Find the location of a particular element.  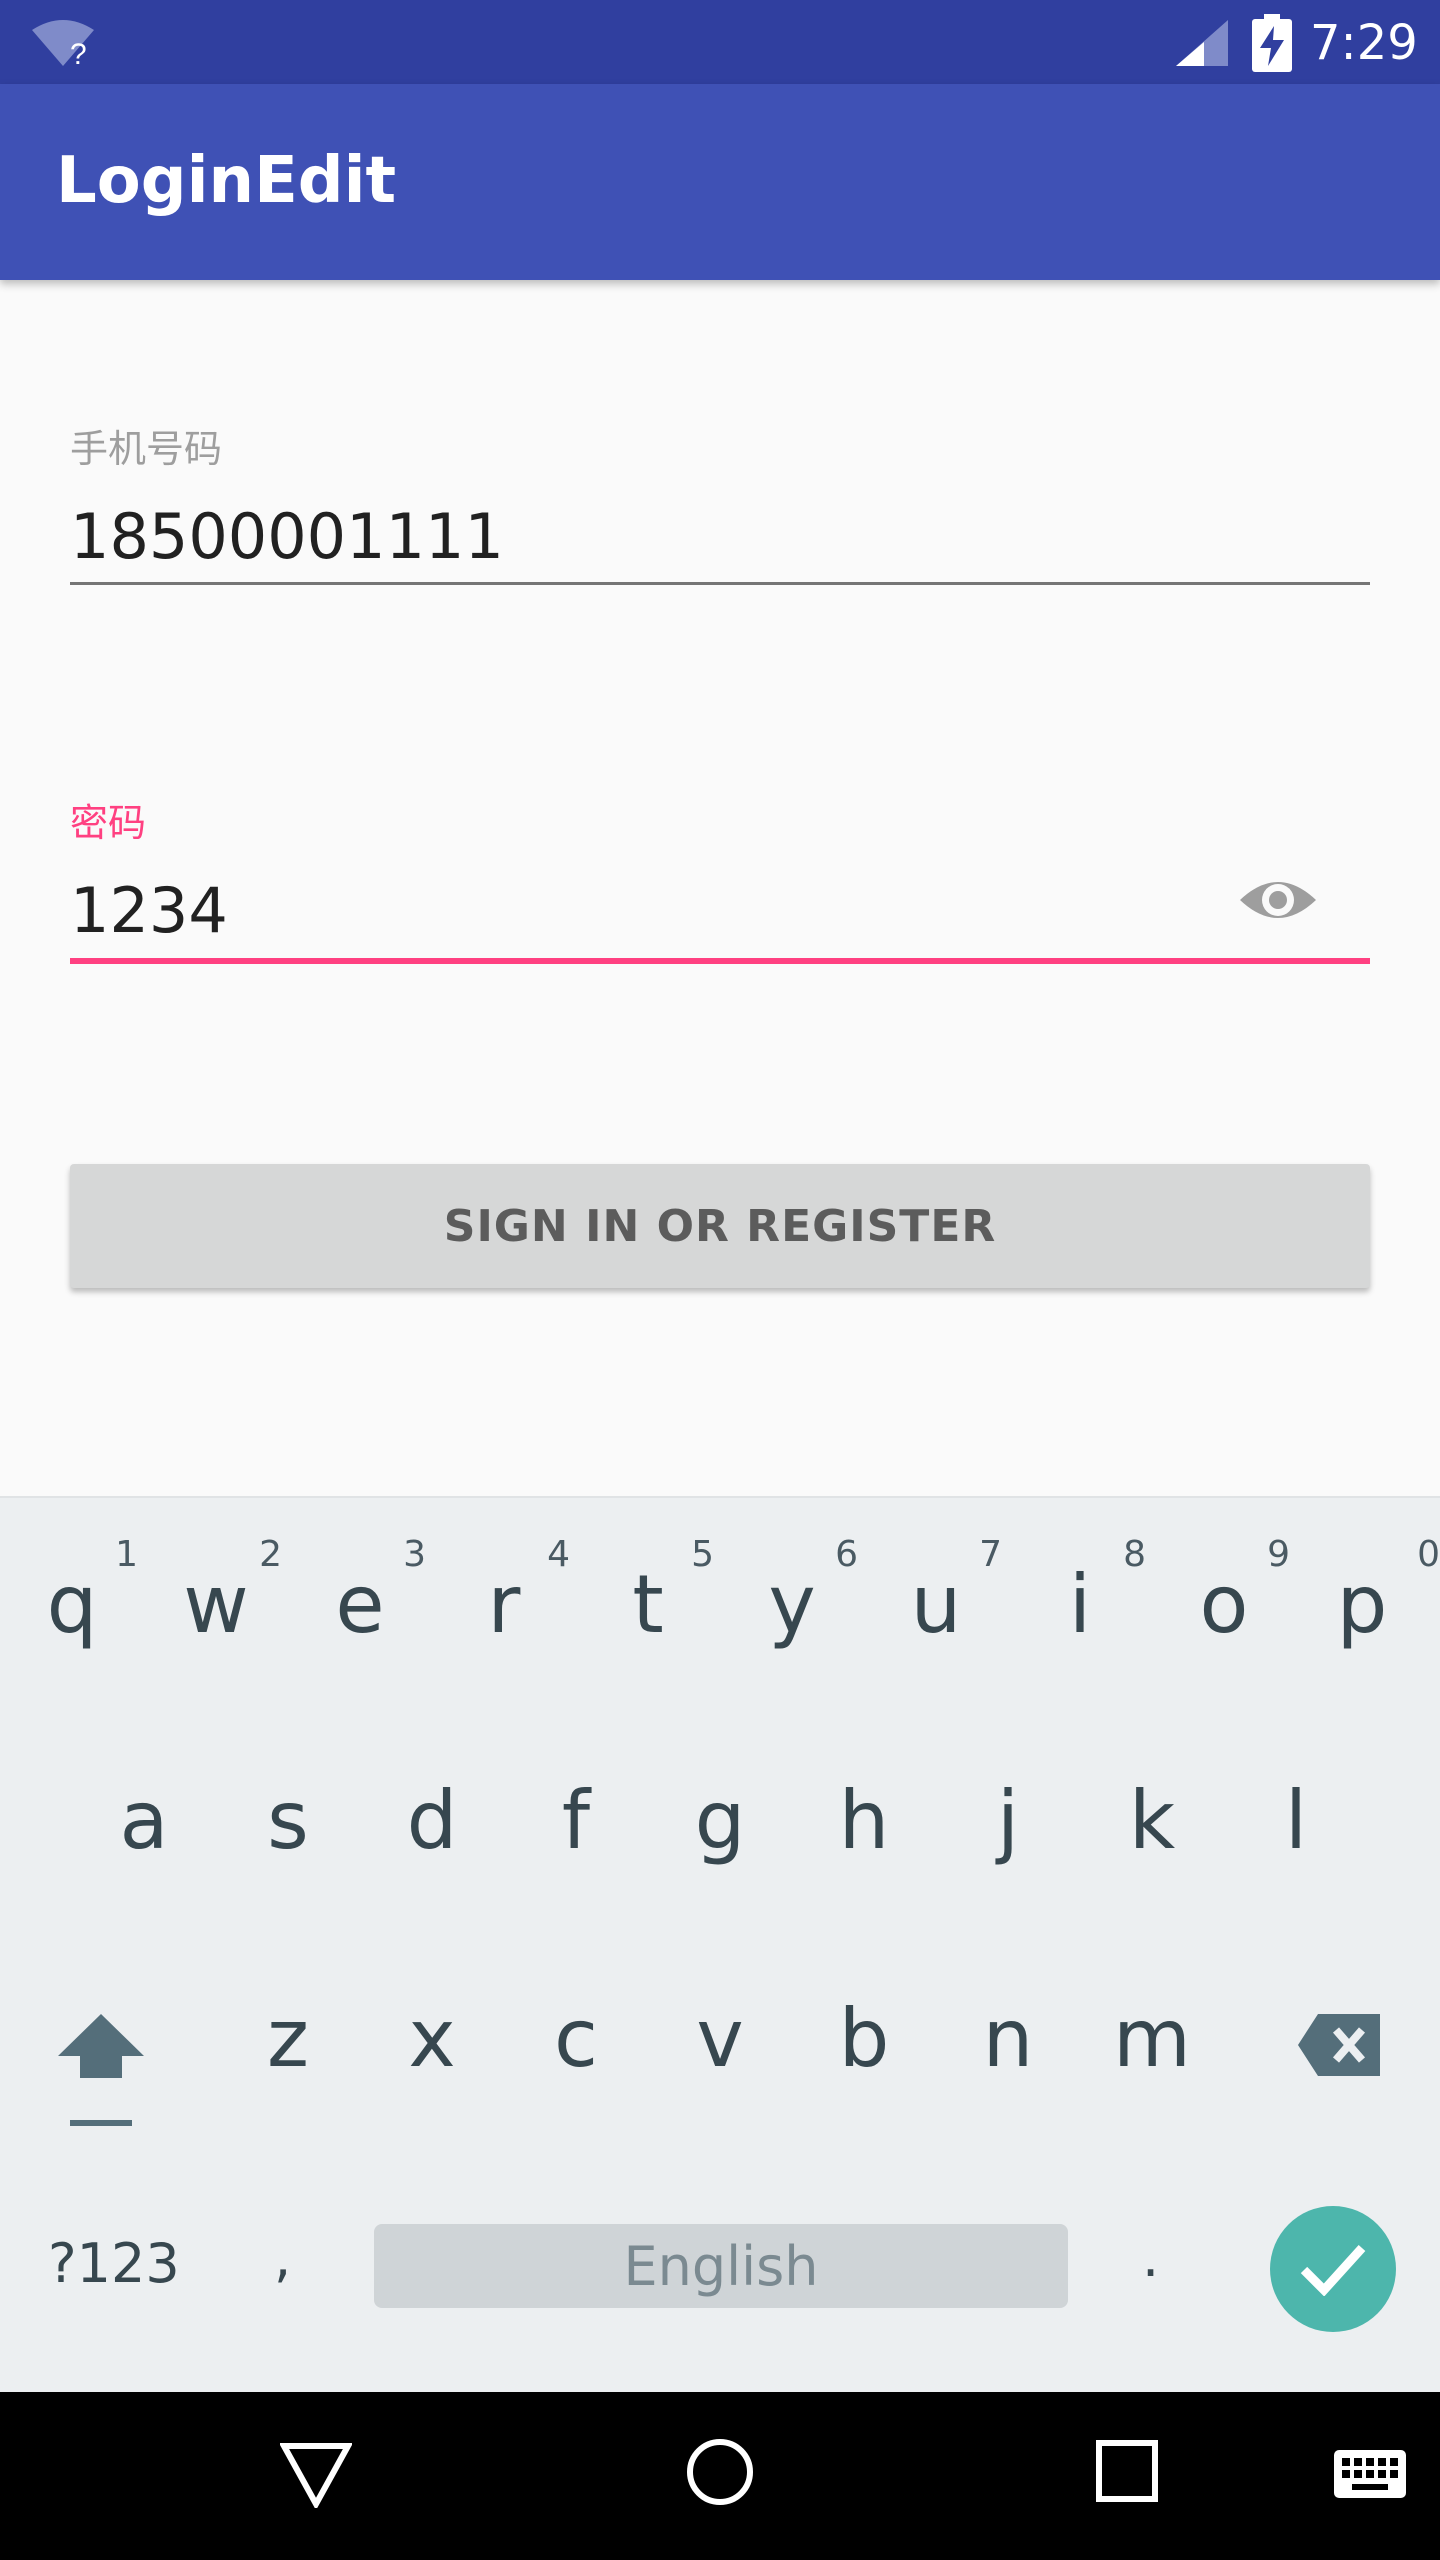

space-key: English is located at coordinates (721, 2266).